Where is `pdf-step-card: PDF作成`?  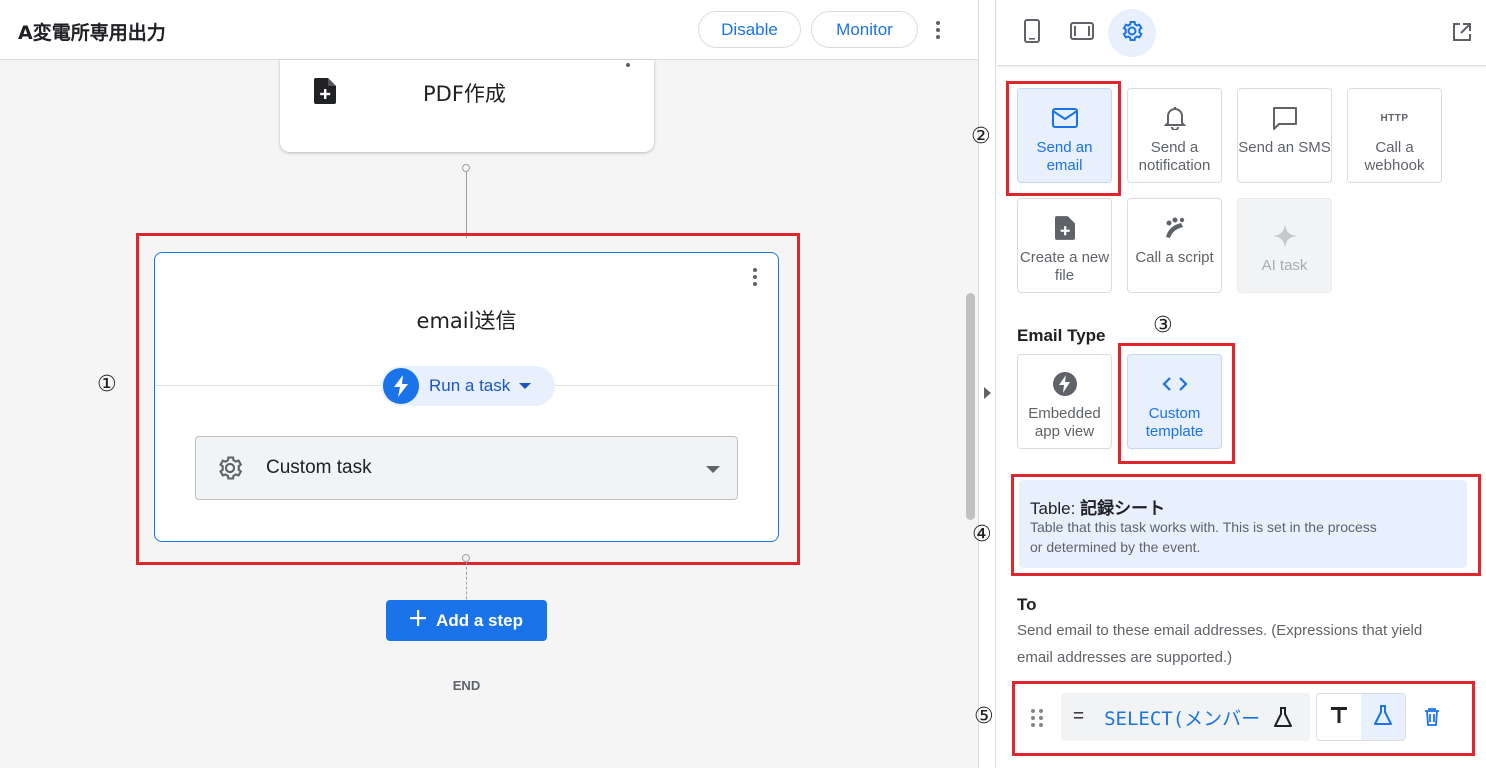 pdf-step-card: PDF作成 is located at coordinates (467, 106).